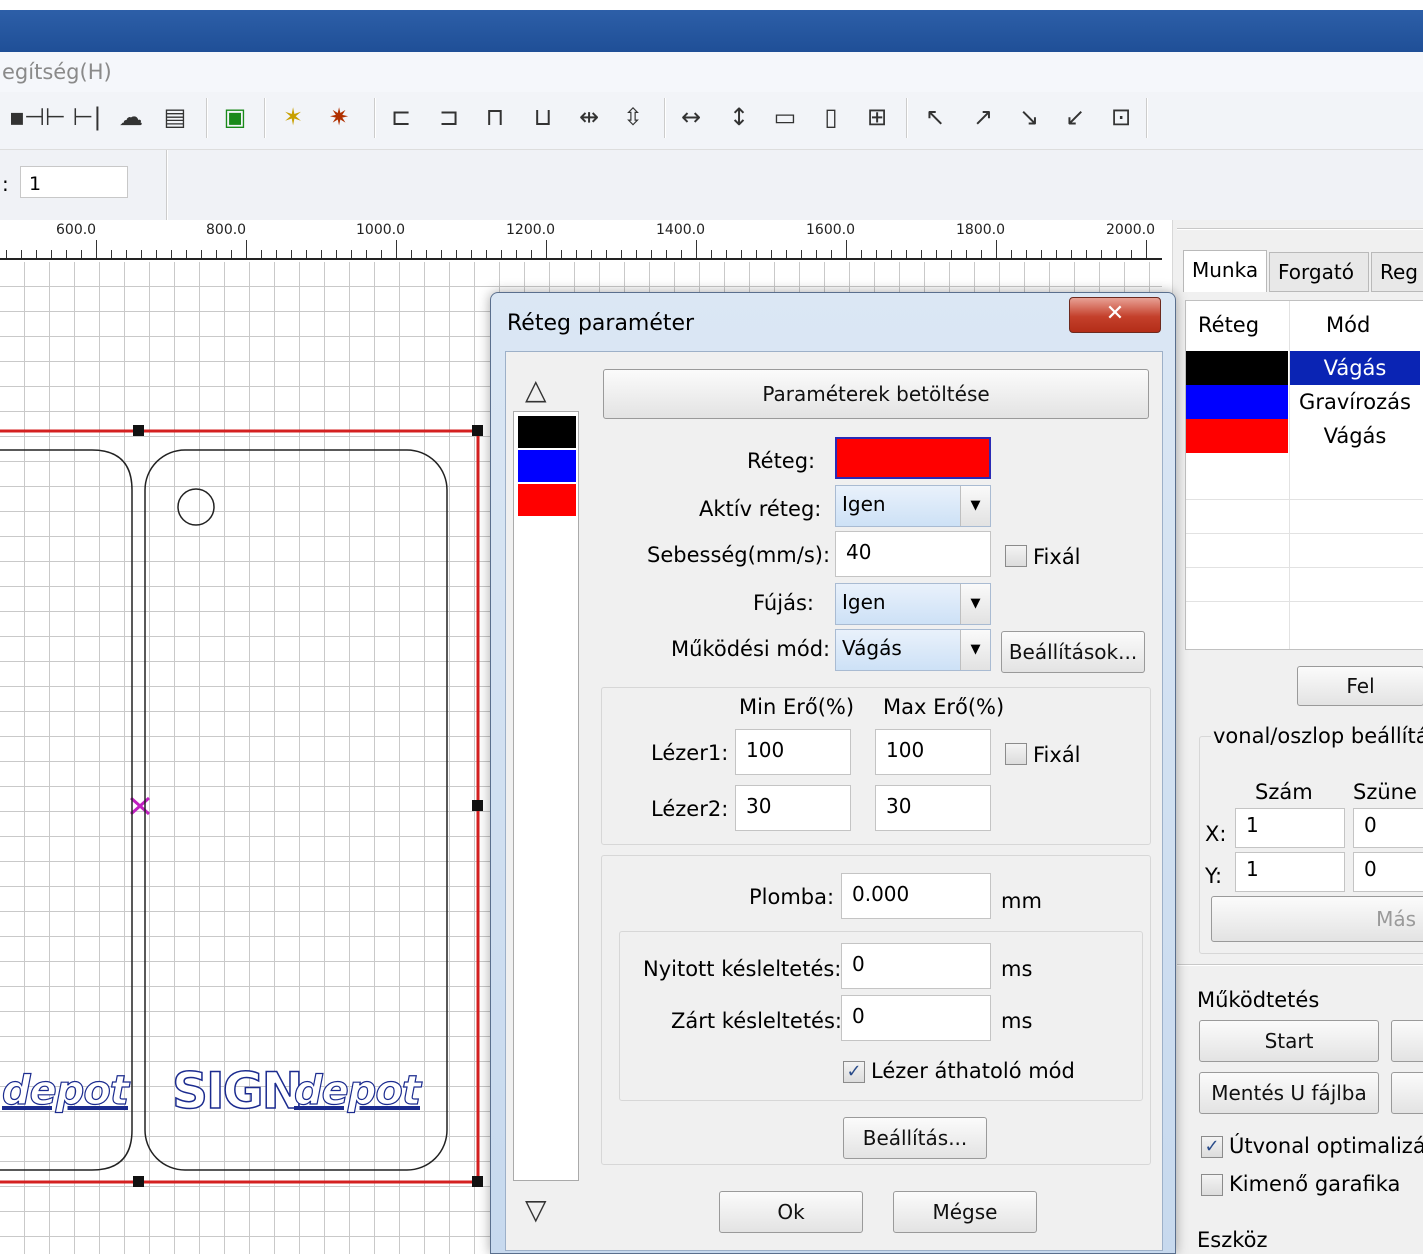  I want to click on y-count-field: 1, so click(1290, 872).